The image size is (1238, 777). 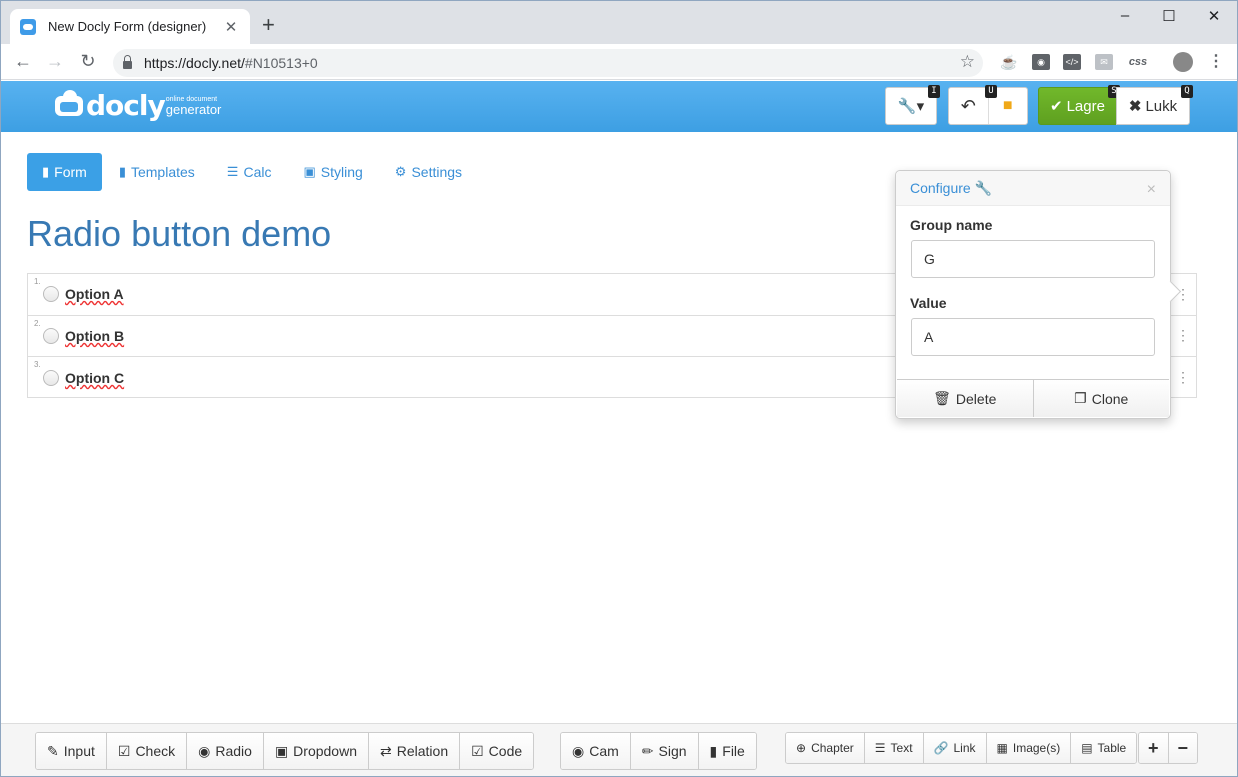 What do you see at coordinates (548, 63) in the screenshot?
I see `address-bar: https://docly.net/ #N10513+0 ☆` at bounding box center [548, 63].